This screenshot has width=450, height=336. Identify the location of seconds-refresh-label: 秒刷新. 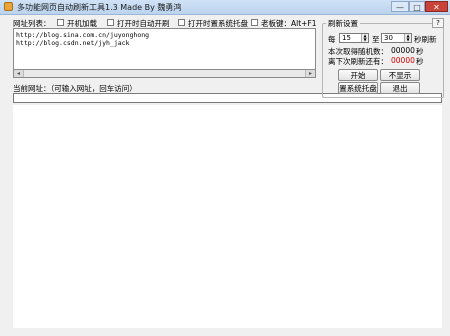
(425, 39).